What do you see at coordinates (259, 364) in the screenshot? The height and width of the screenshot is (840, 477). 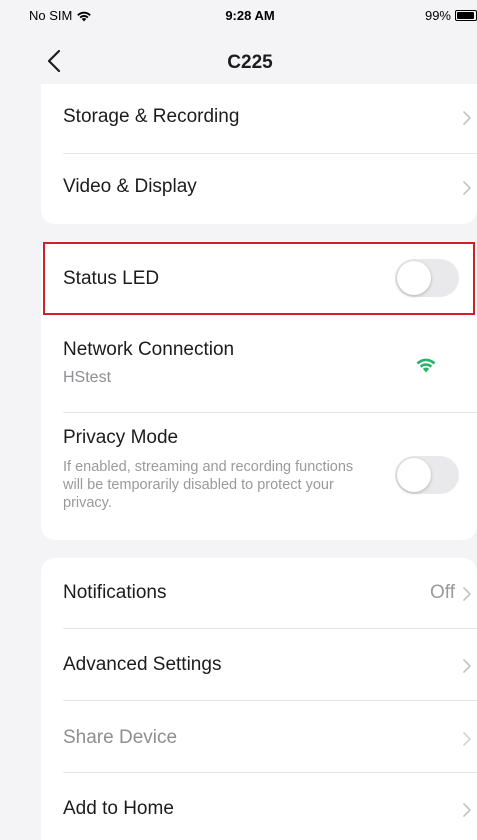 I see `network-connection-row: Network Connection HStest` at bounding box center [259, 364].